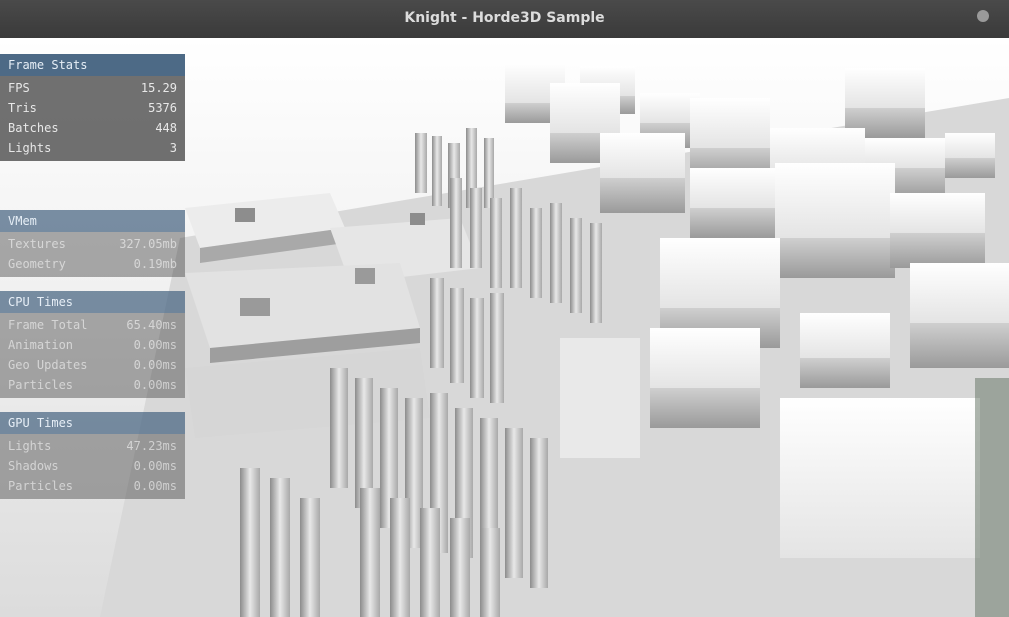 The image size is (1009, 617). Describe the element at coordinates (151, 325) in the screenshot. I see `stat-value: 65.40ms` at that location.